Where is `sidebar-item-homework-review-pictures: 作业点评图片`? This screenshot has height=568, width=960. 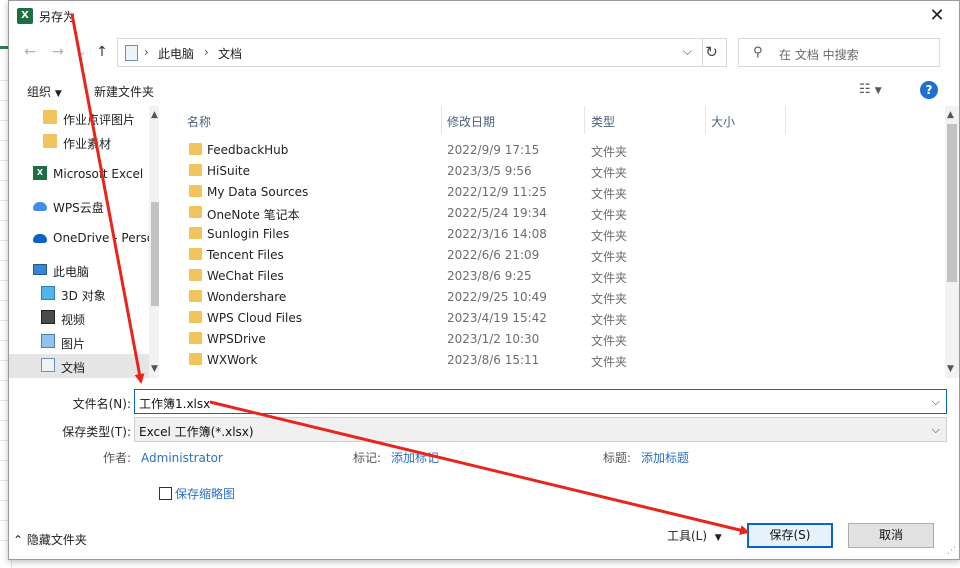 sidebar-item-homework-review-pictures: 作业点评图片 is located at coordinates (79, 118).